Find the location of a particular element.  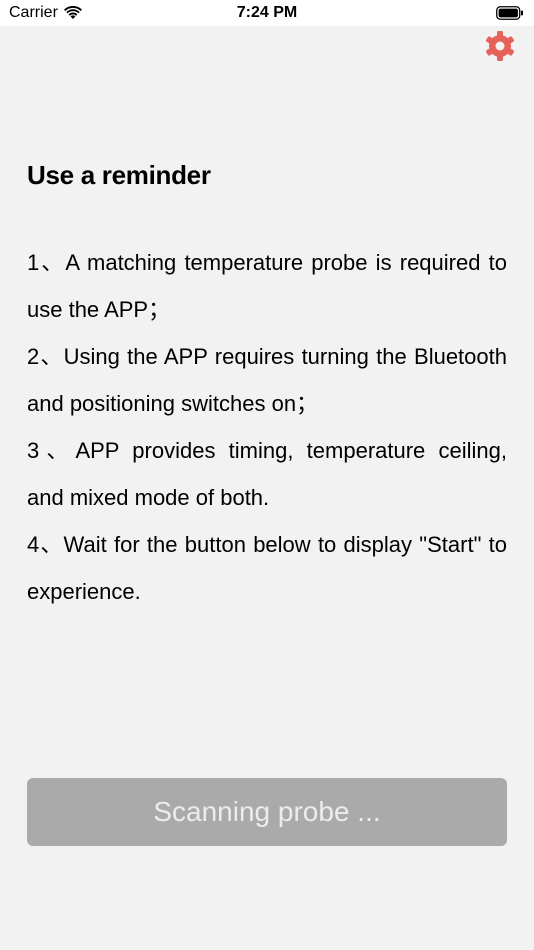

settings-button is located at coordinates (500, 48).